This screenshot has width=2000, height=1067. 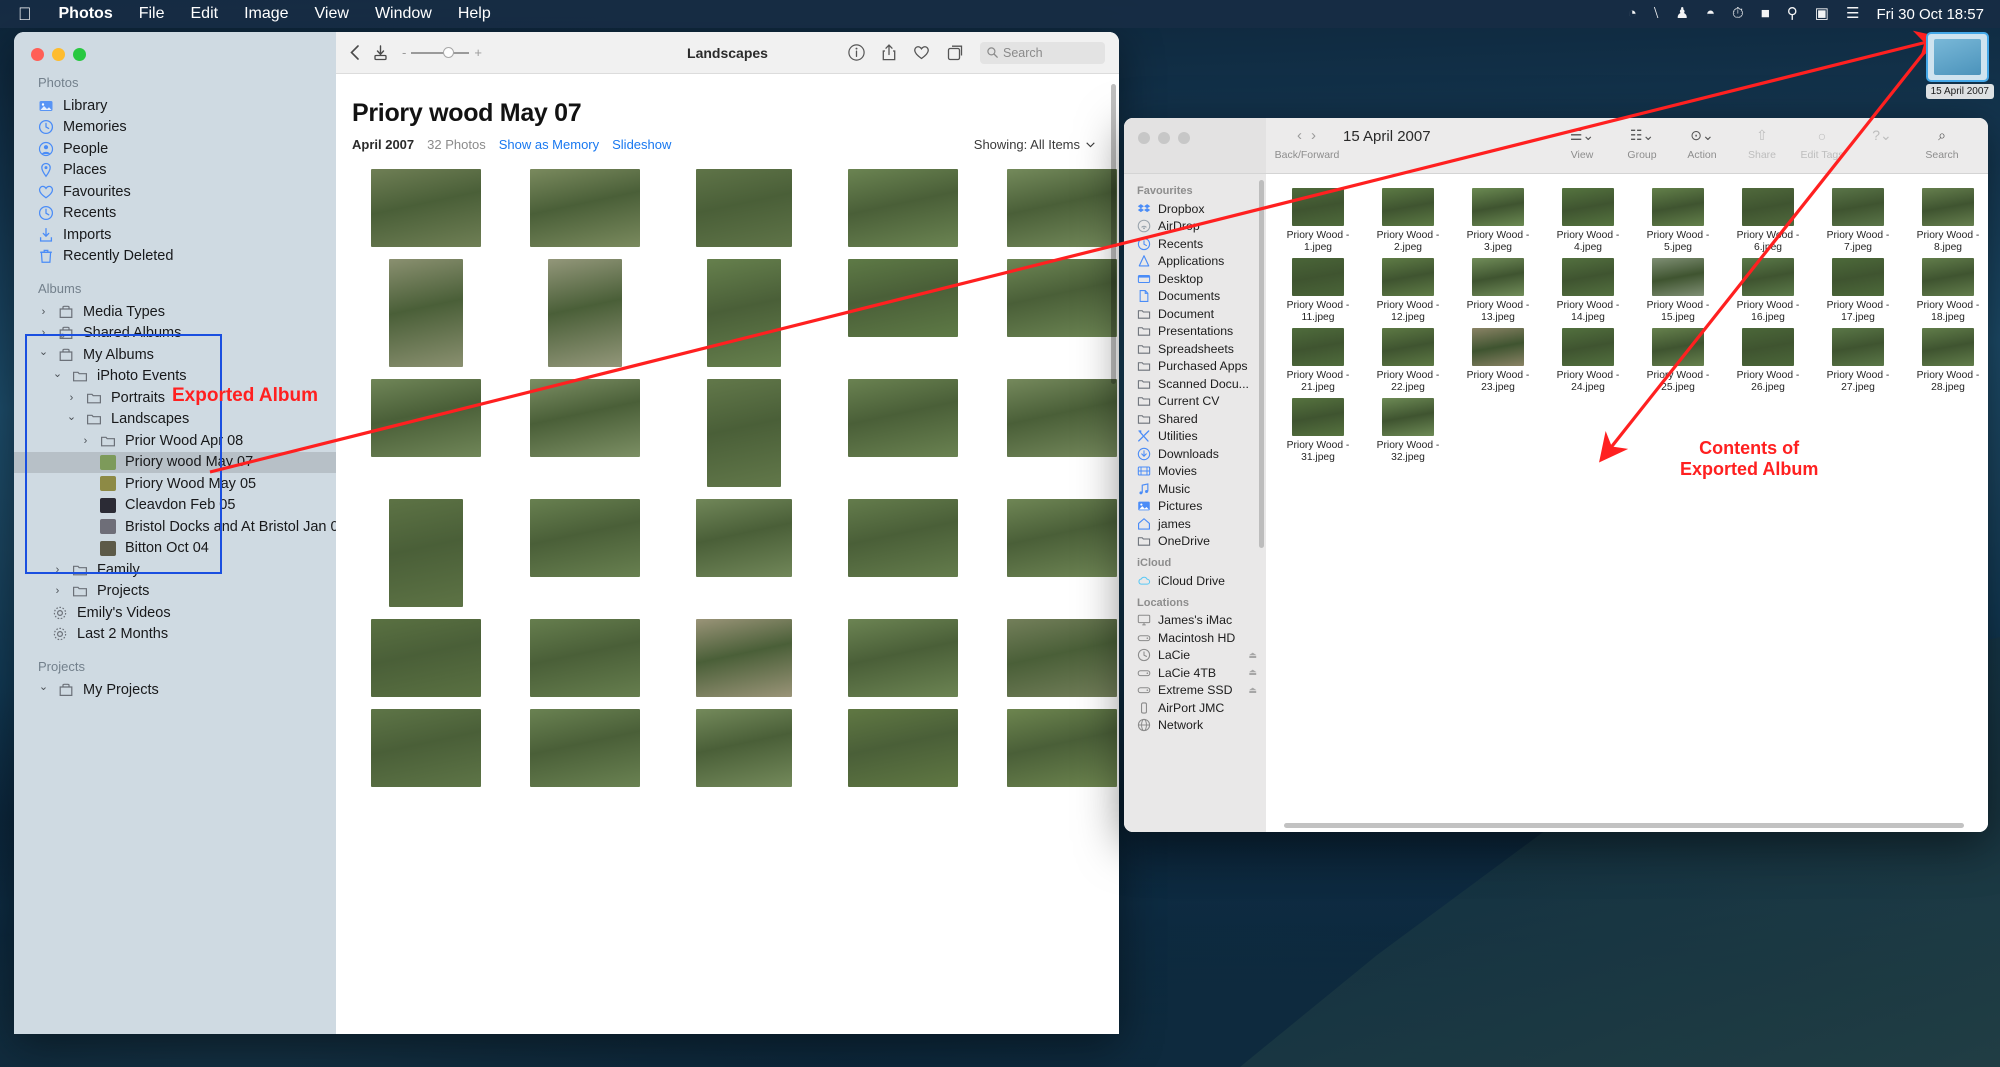 I want to click on sidebar-item-bitton-oct-04: Bitton Oct 04, so click(x=175, y=549).